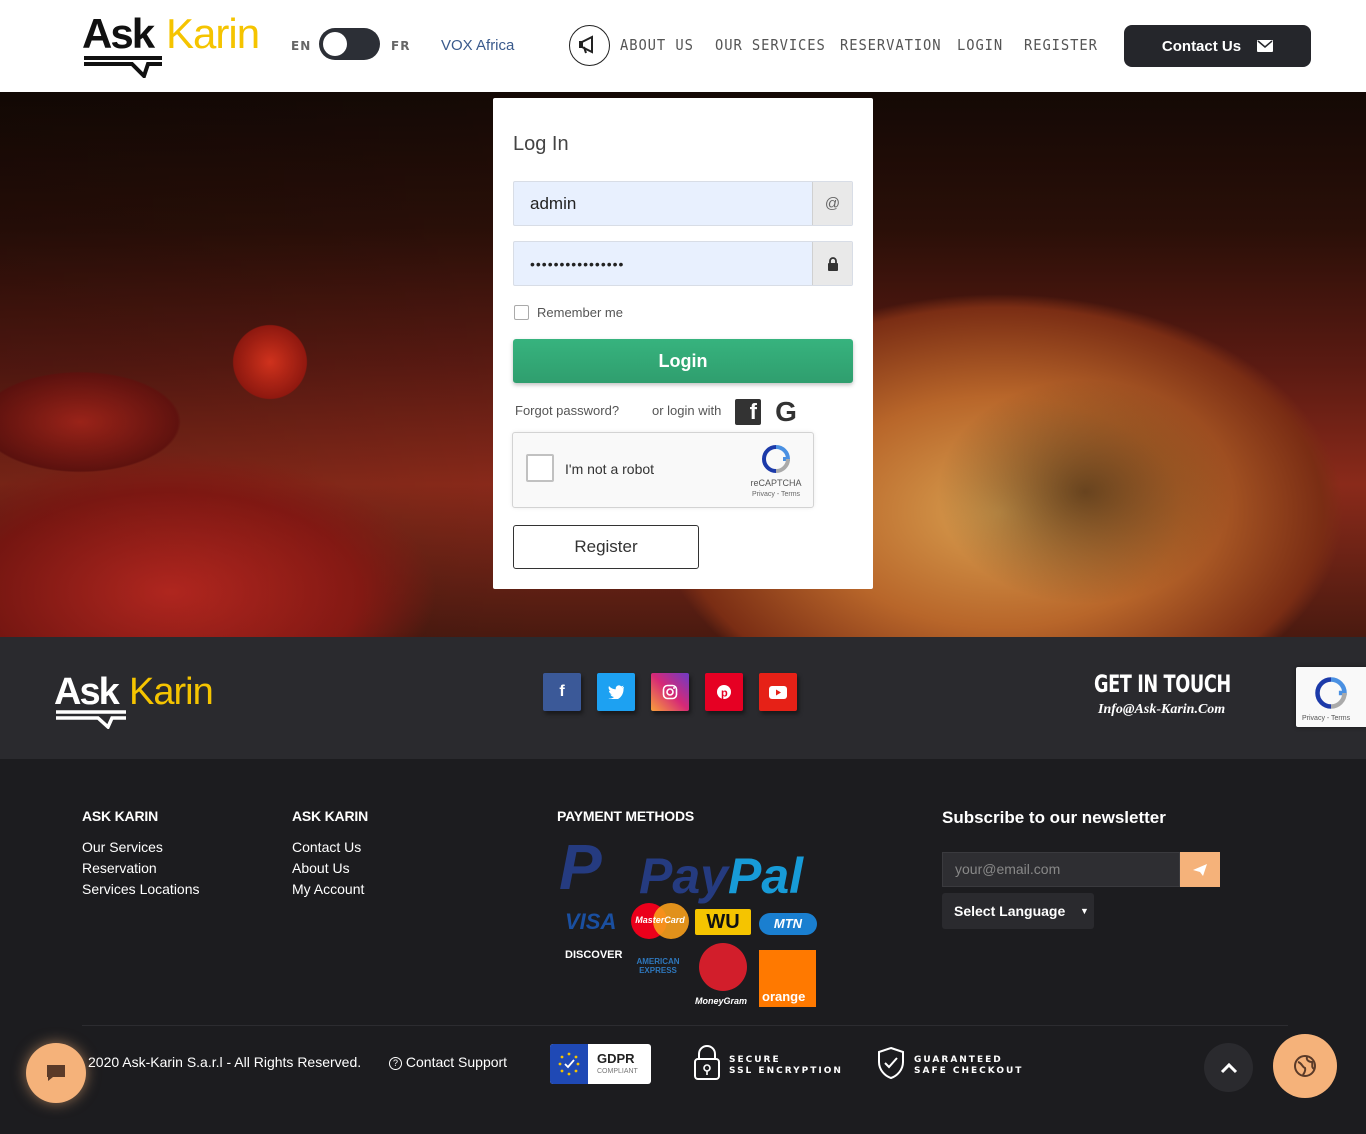 The width and height of the screenshot is (1366, 1134). I want to click on askkarin-logo: Ask Karin, so click(177, 44).